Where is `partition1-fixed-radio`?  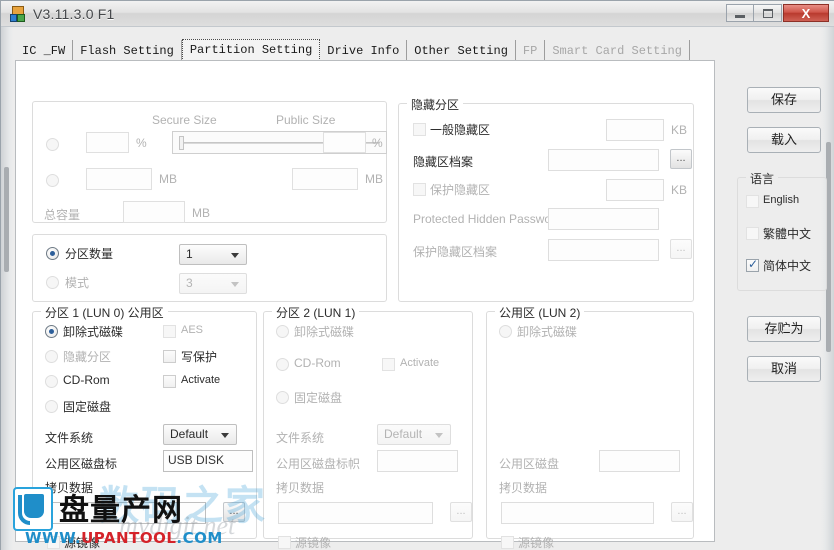
partition1-fixed-radio is located at coordinates (51, 406).